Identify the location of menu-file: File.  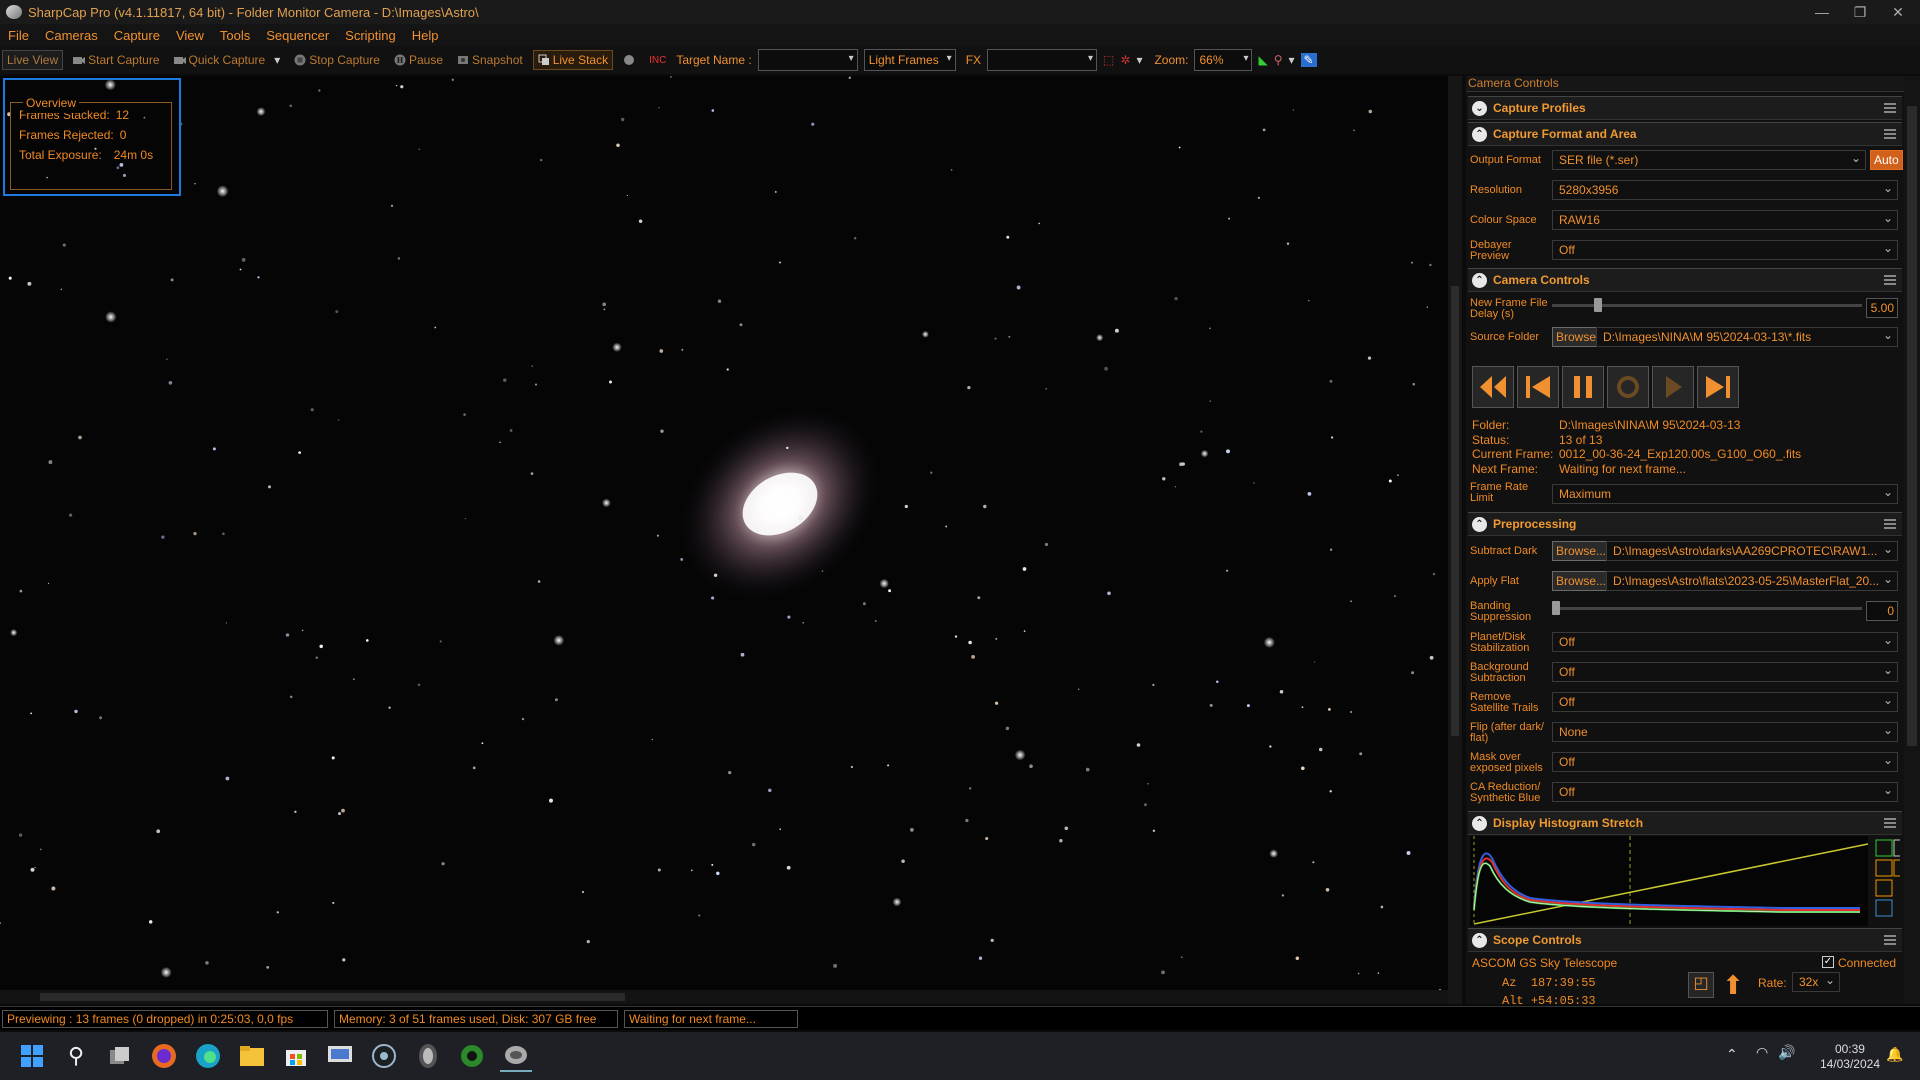
(18, 35).